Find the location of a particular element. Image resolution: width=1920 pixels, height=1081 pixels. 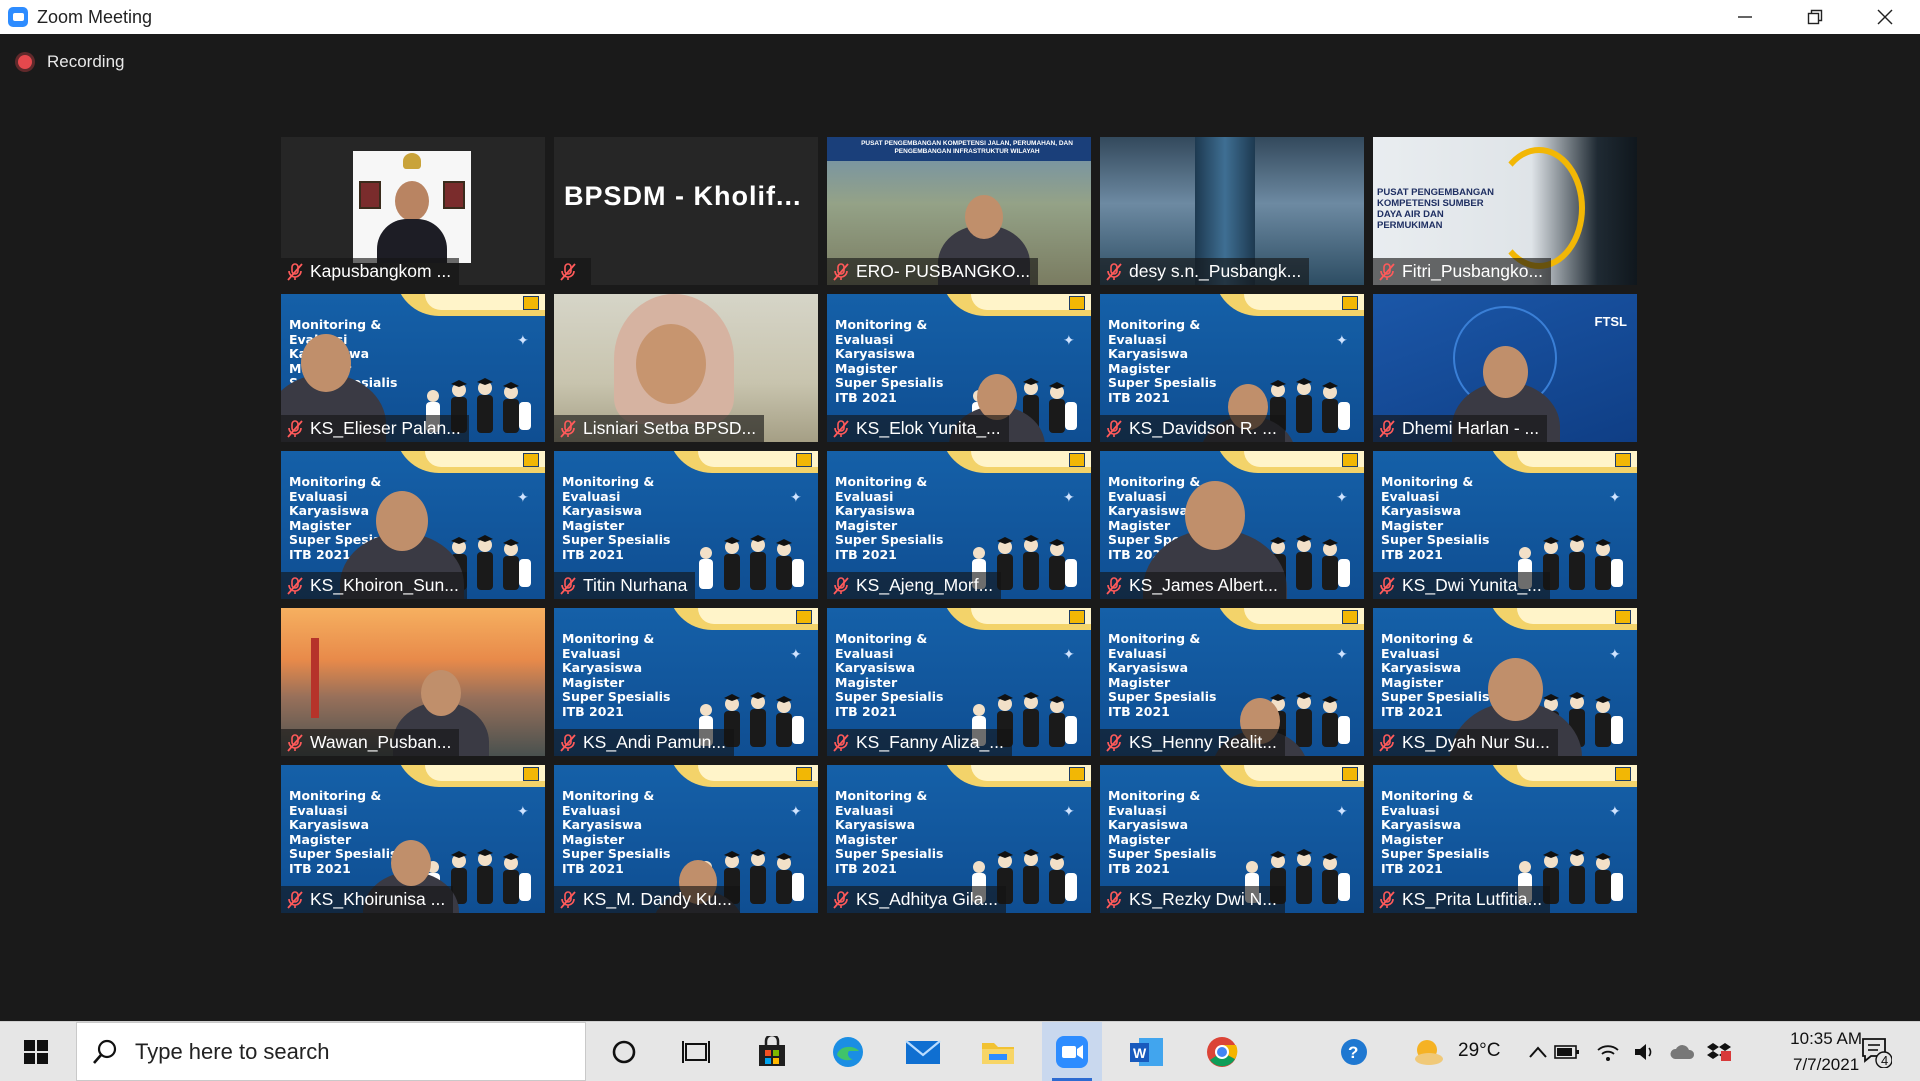

title-bar: Zoom Meeting is located at coordinates (960, 17).